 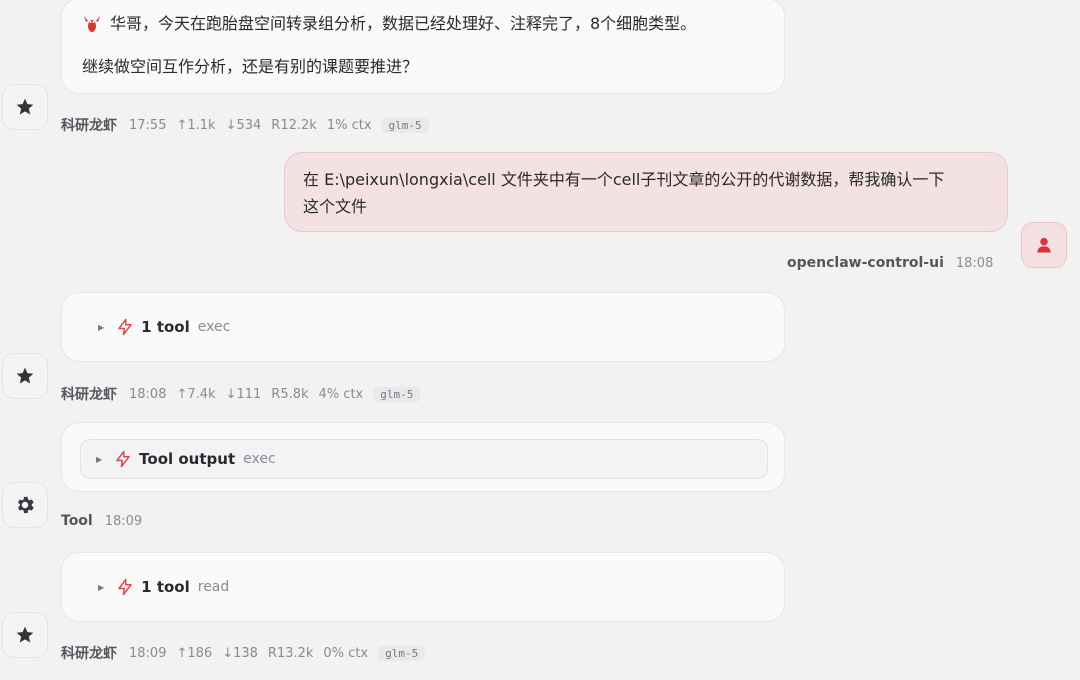 I want to click on tokens-out: ↓138, so click(x=240, y=653).